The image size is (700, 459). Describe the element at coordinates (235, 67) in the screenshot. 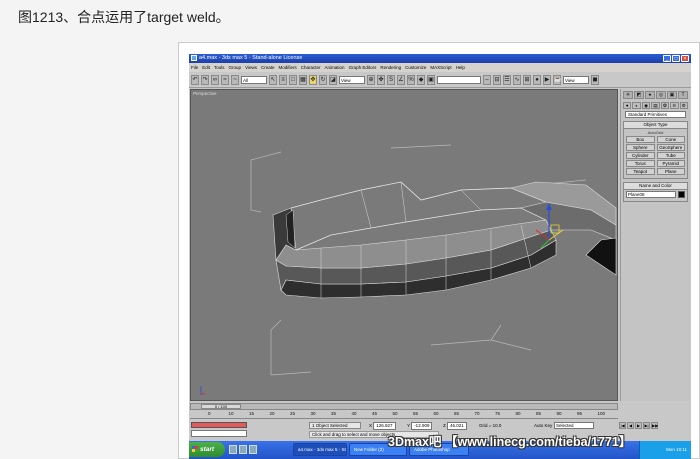

I see `menu-group: Group` at that location.